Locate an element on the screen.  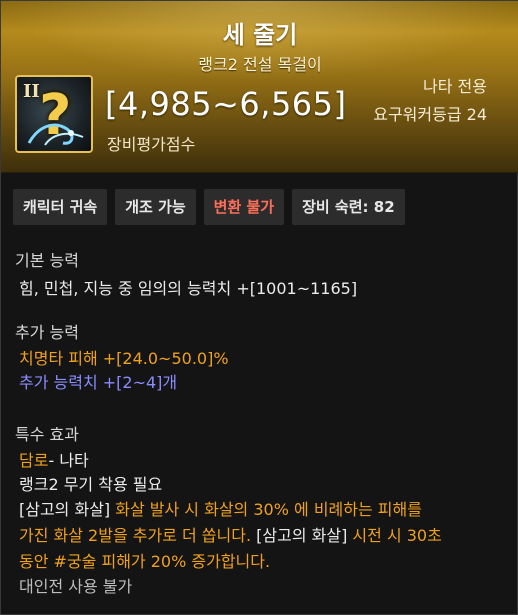
score-range: [4,985~6,565] is located at coordinates (226, 104).